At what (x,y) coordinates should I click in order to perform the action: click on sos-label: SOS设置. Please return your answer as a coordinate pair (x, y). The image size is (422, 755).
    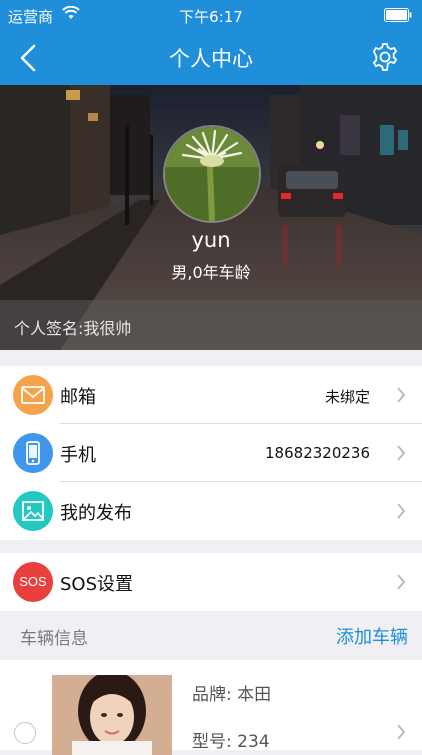
    Looking at the image, I should click on (97, 584).